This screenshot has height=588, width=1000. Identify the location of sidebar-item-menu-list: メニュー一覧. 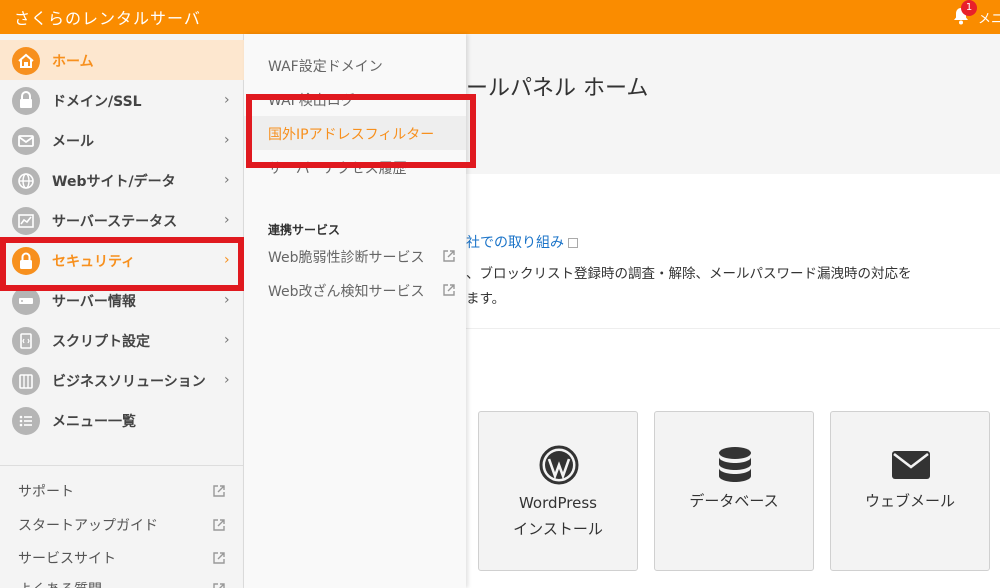
(122, 420).